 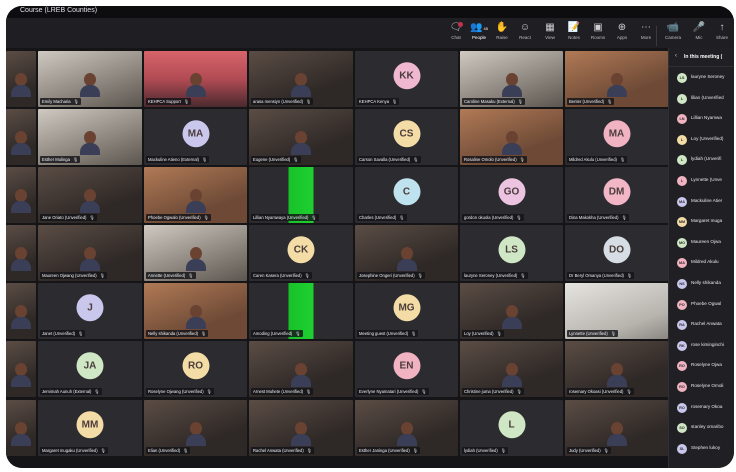 I want to click on participant-tile: Maureen Ojwang (Unverified) 🎙, so click(x=90, y=253).